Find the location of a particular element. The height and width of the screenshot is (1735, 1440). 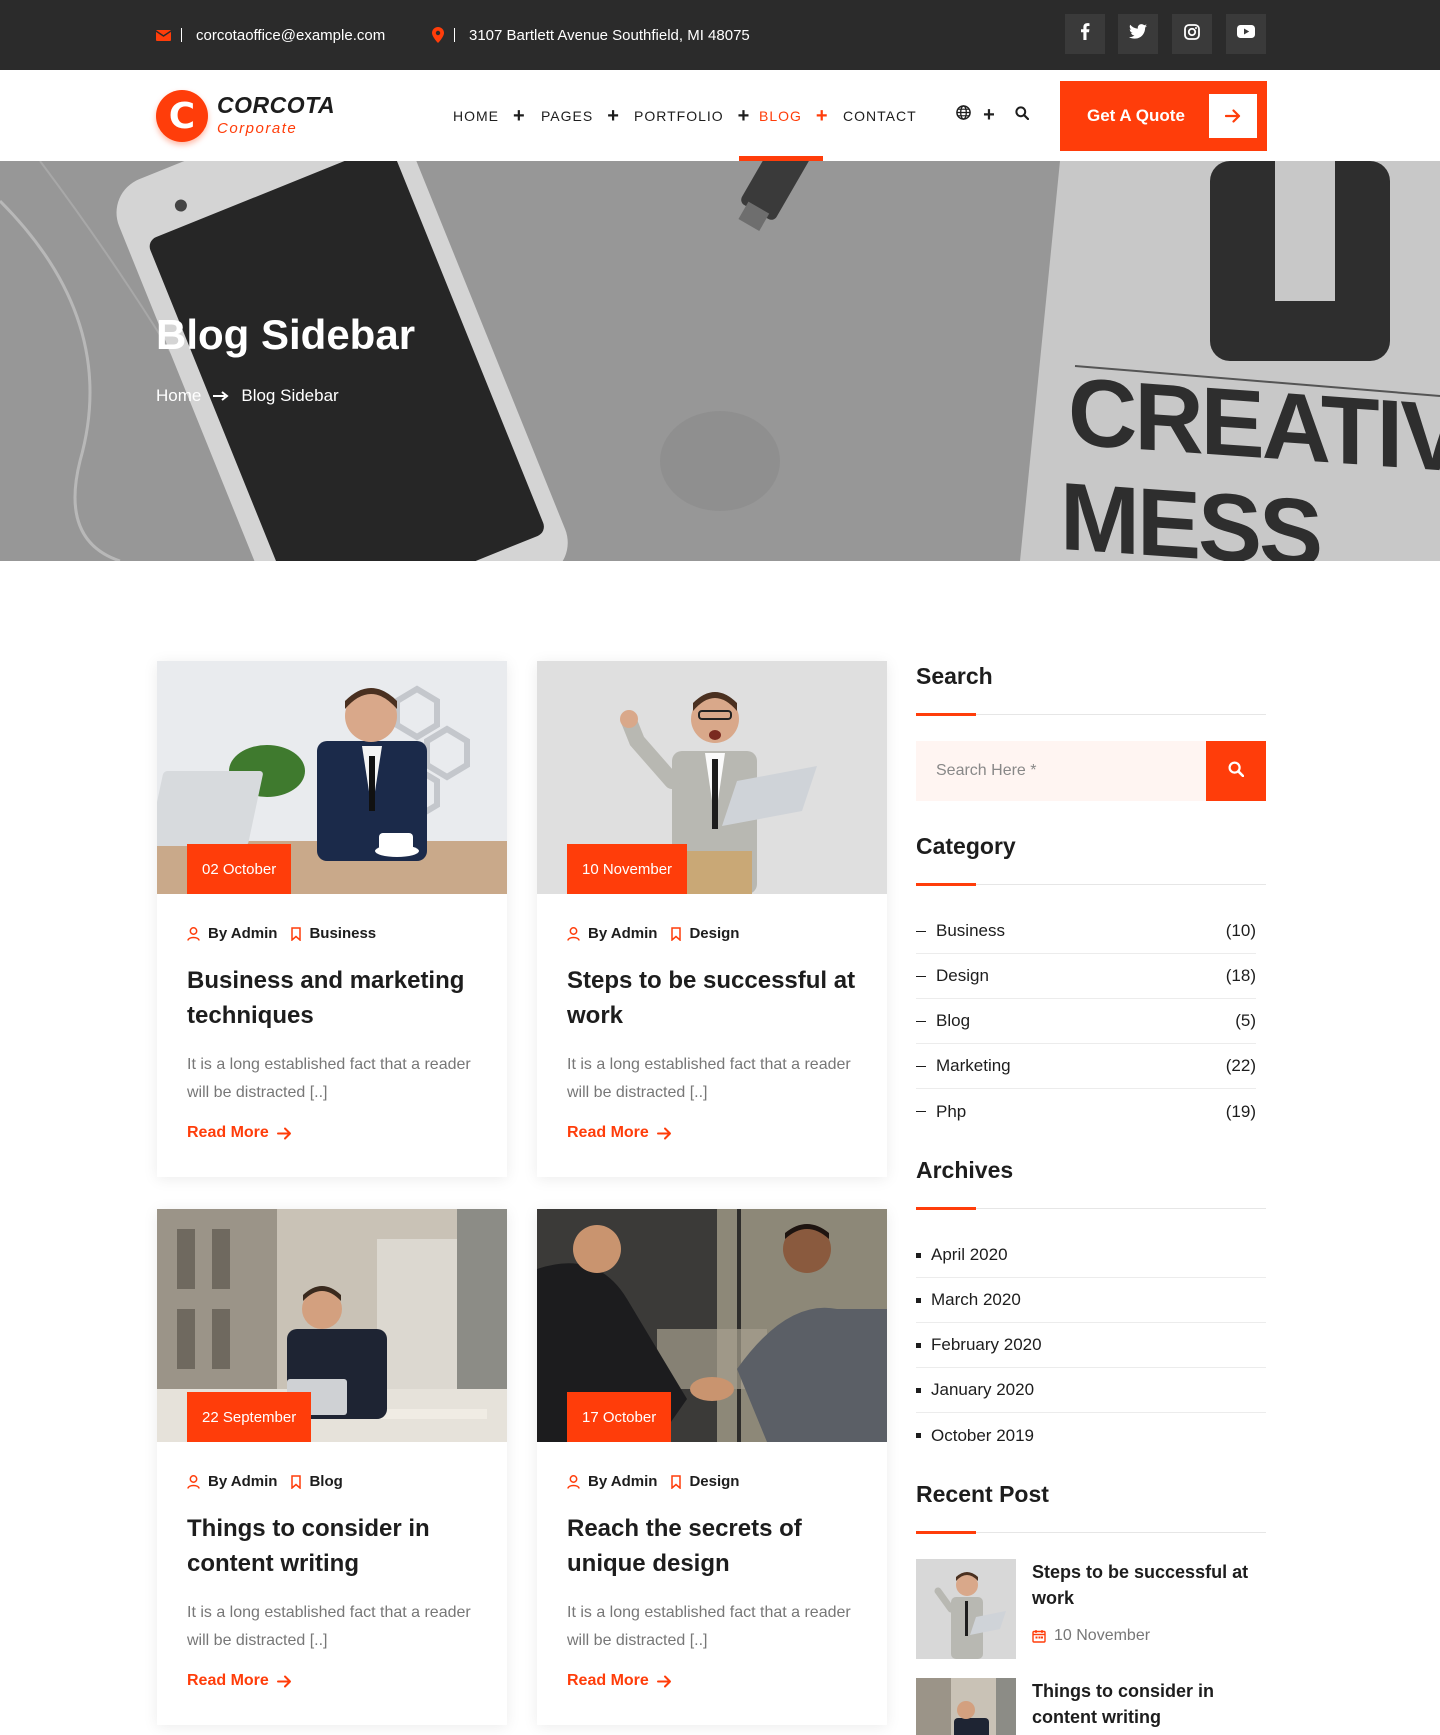

instagram-button is located at coordinates (1192, 34).